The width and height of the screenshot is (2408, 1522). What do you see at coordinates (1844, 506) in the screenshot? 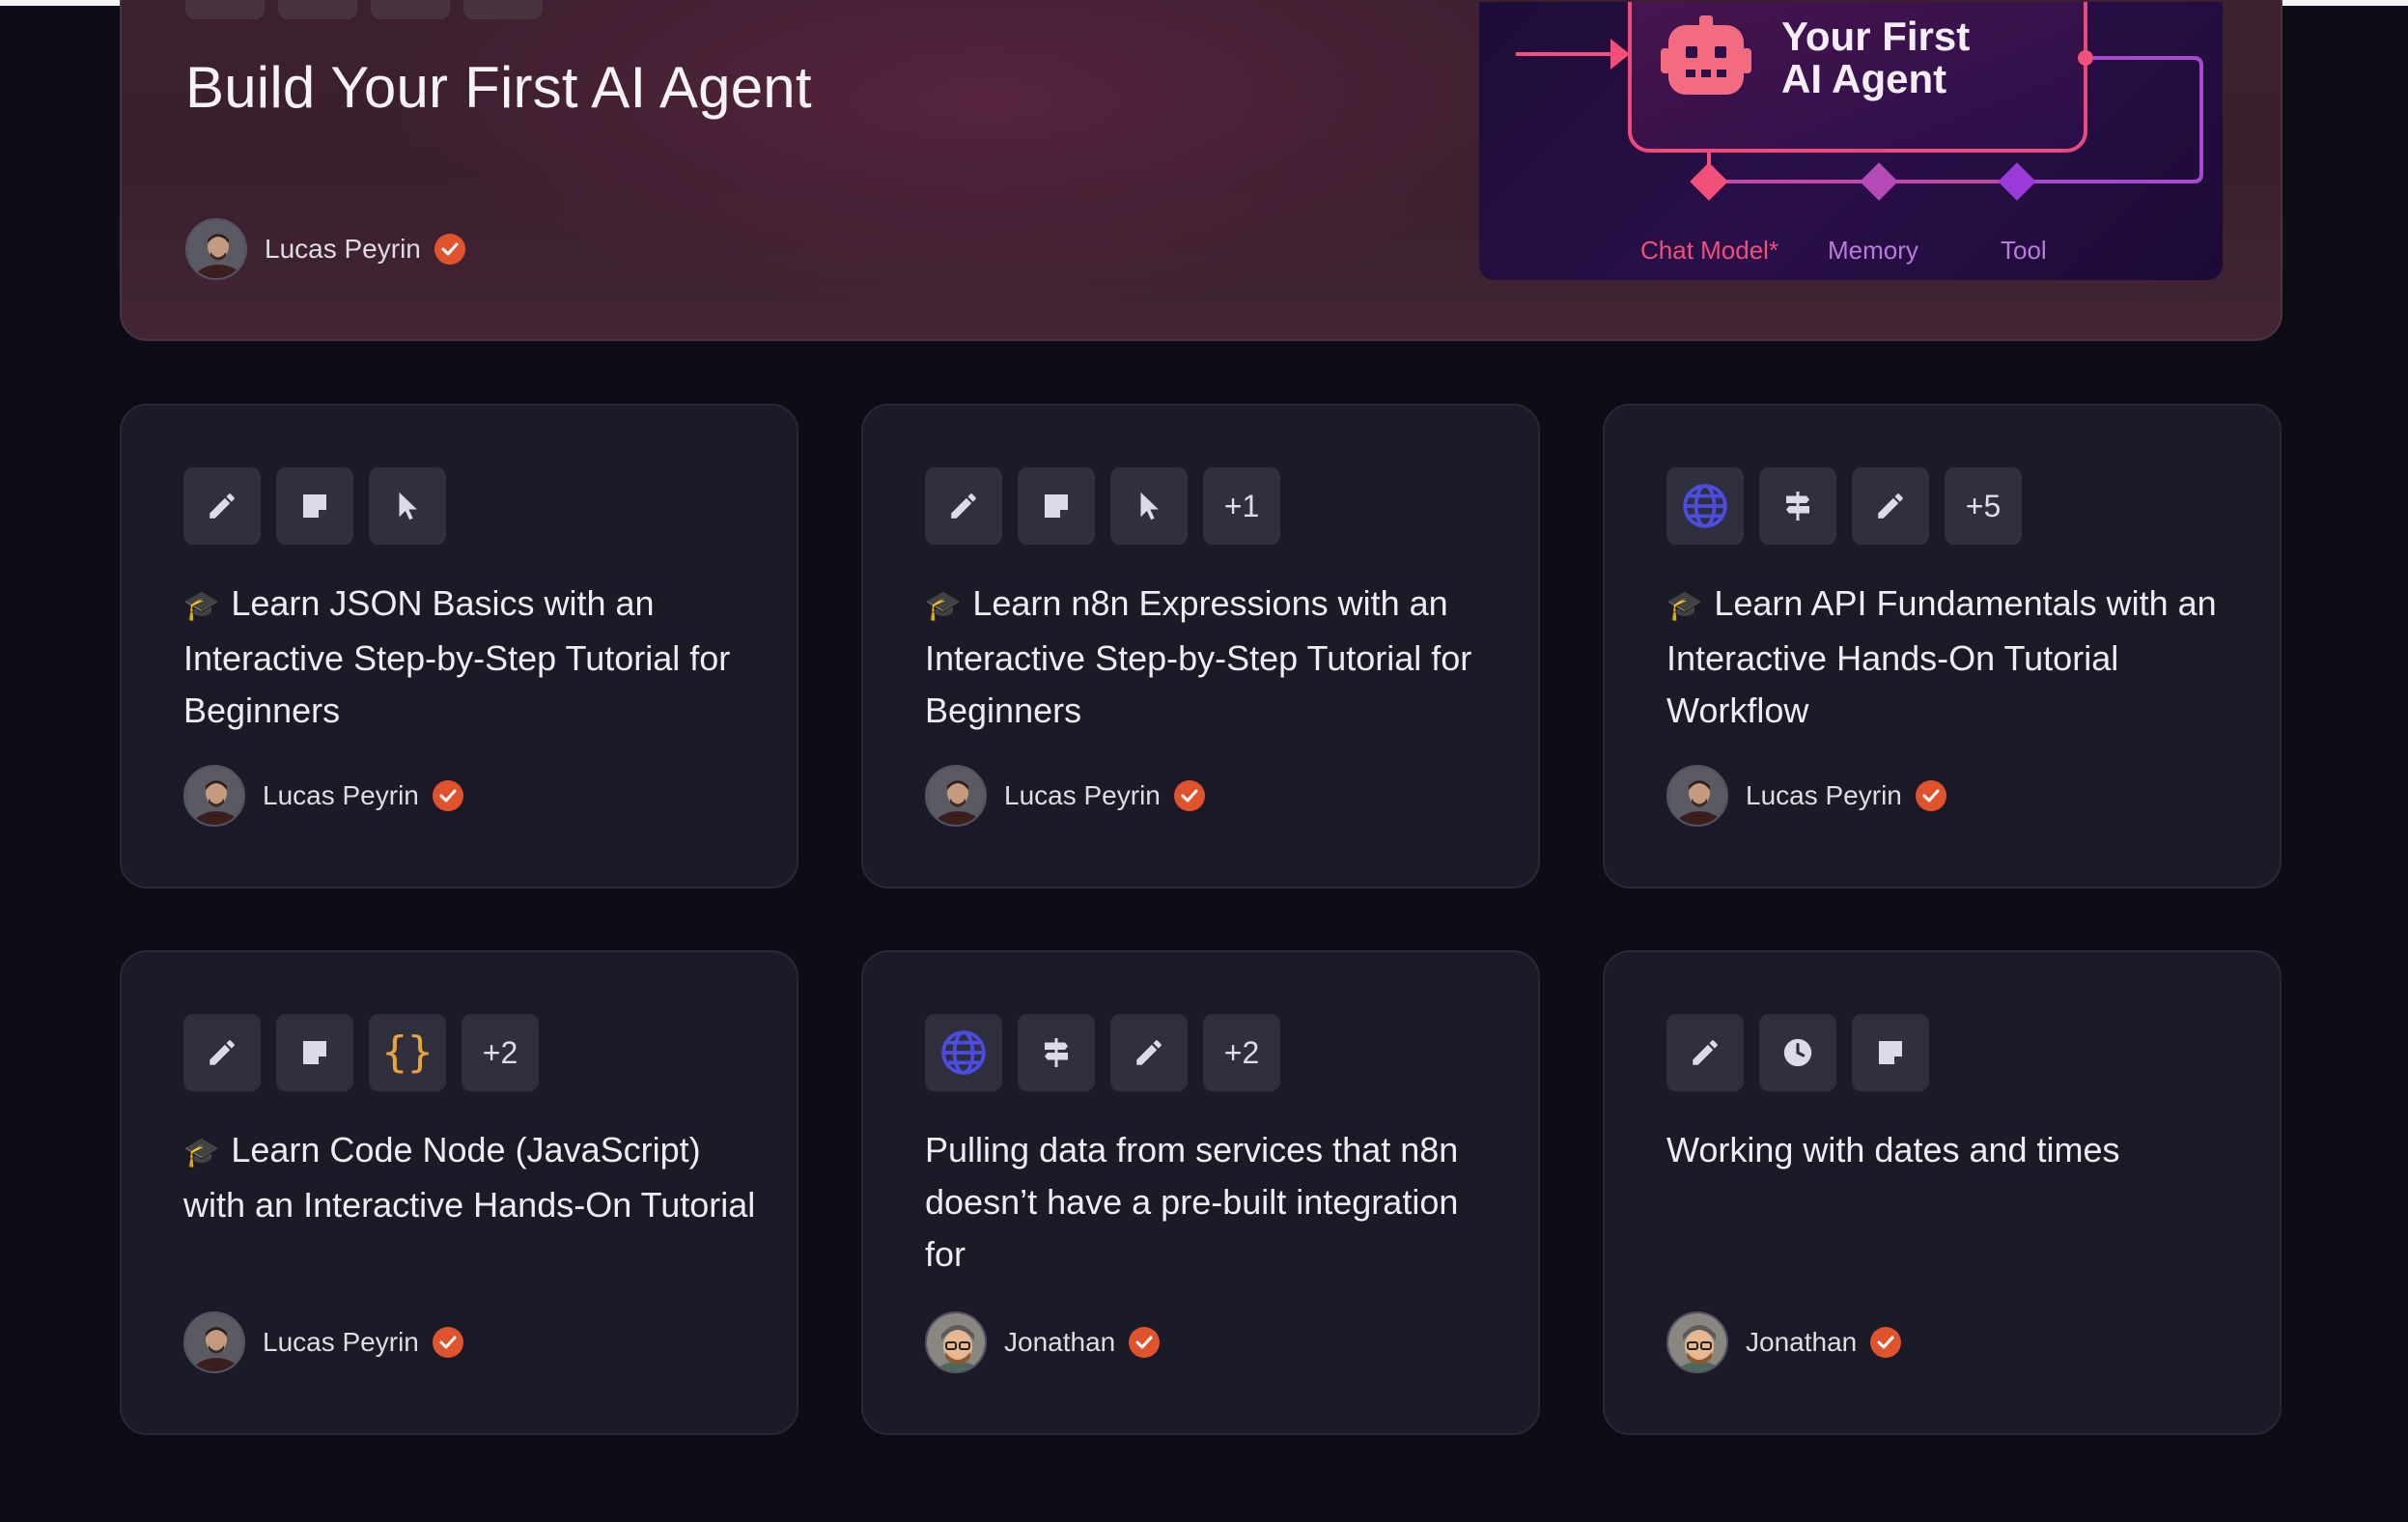
I see `node-icons: +5` at bounding box center [1844, 506].